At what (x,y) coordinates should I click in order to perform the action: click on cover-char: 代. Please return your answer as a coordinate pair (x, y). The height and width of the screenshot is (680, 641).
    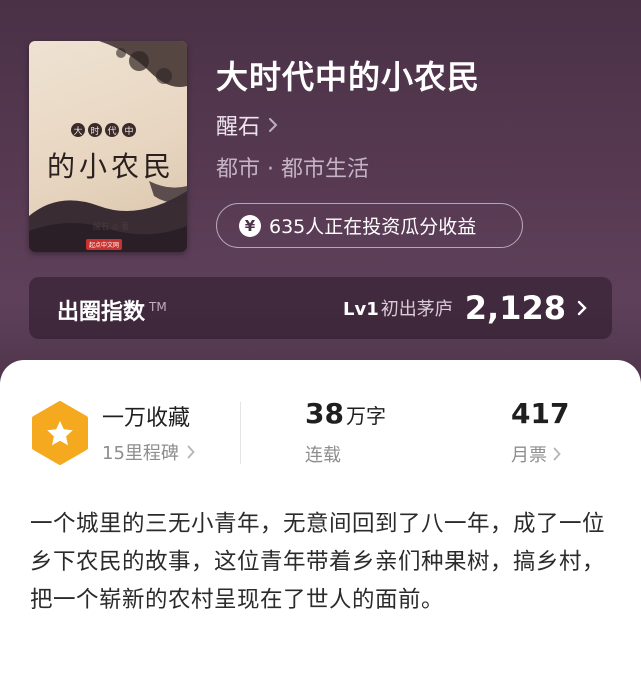
    Looking at the image, I should click on (112, 130).